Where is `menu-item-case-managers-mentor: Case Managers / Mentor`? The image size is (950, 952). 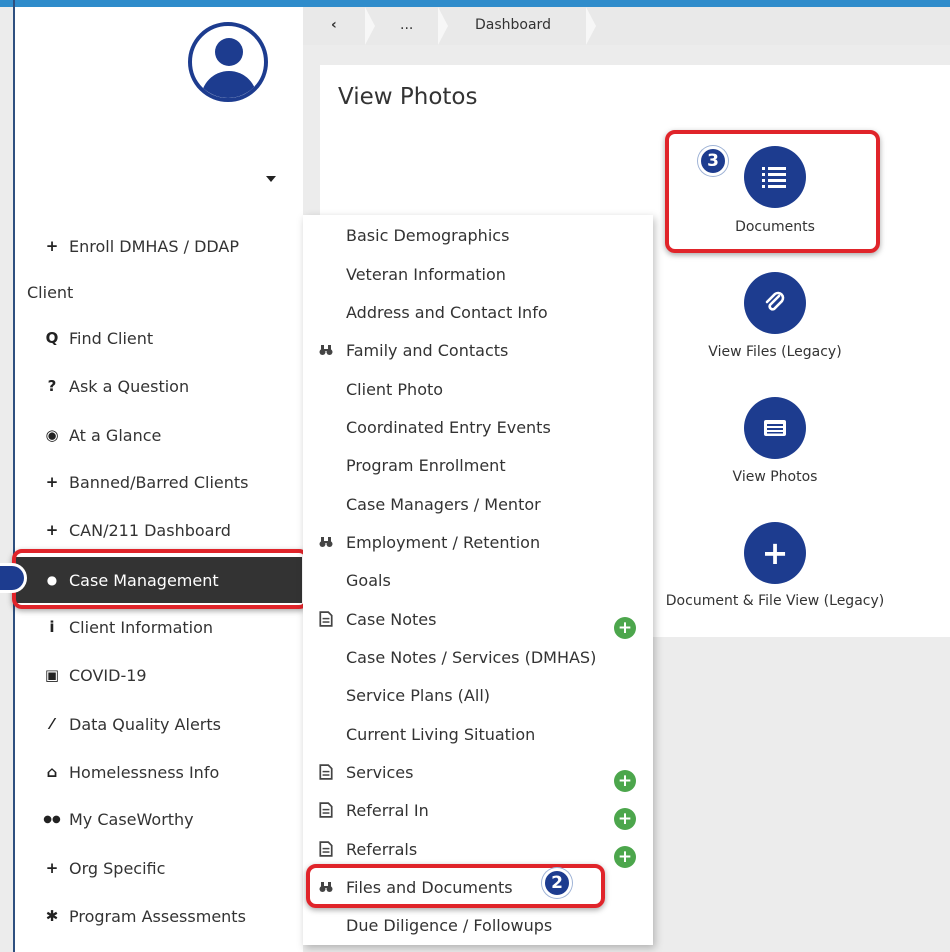
menu-item-case-managers-mentor: Case Managers / Mentor is located at coordinates (478, 504).